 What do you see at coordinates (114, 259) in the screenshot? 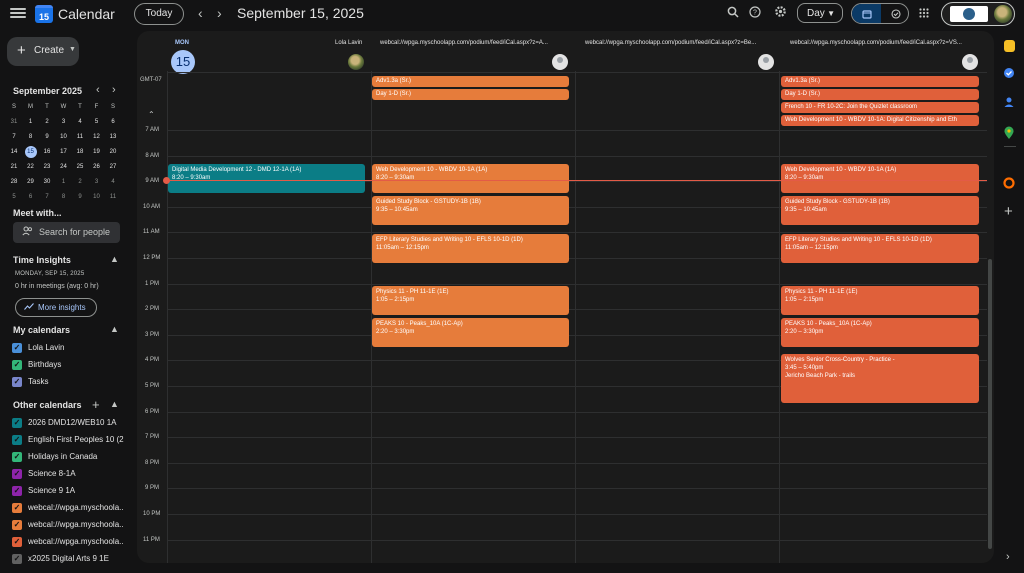
I see `collapse-time-insights-icon: ▲` at bounding box center [114, 259].